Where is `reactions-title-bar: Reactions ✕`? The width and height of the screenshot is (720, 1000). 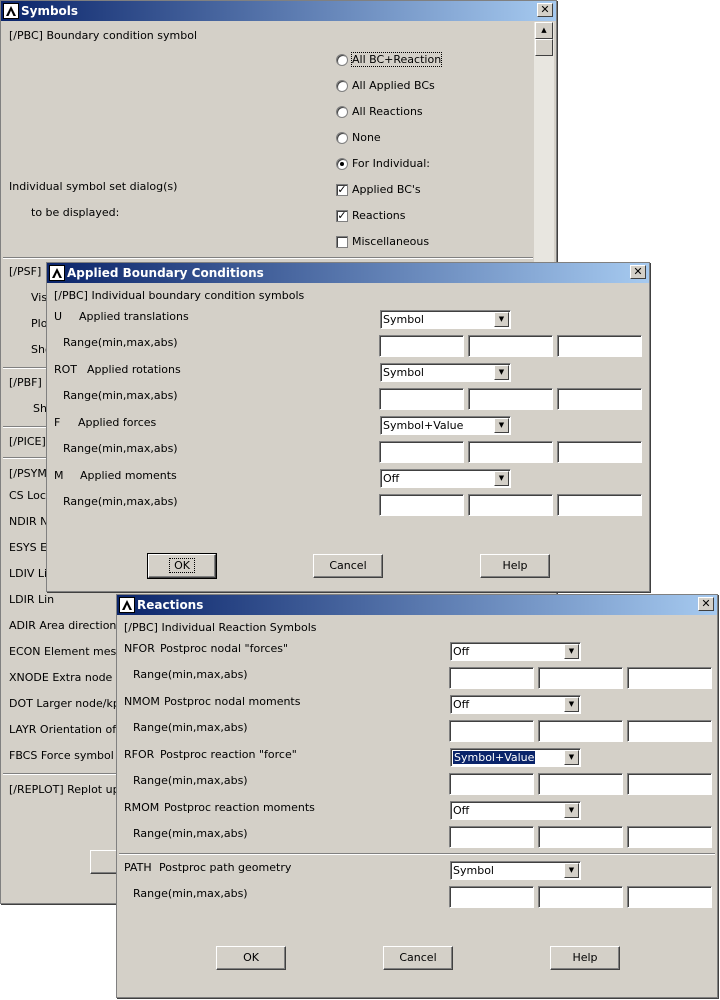
reactions-title-bar: Reactions ✕ is located at coordinates (417, 605).